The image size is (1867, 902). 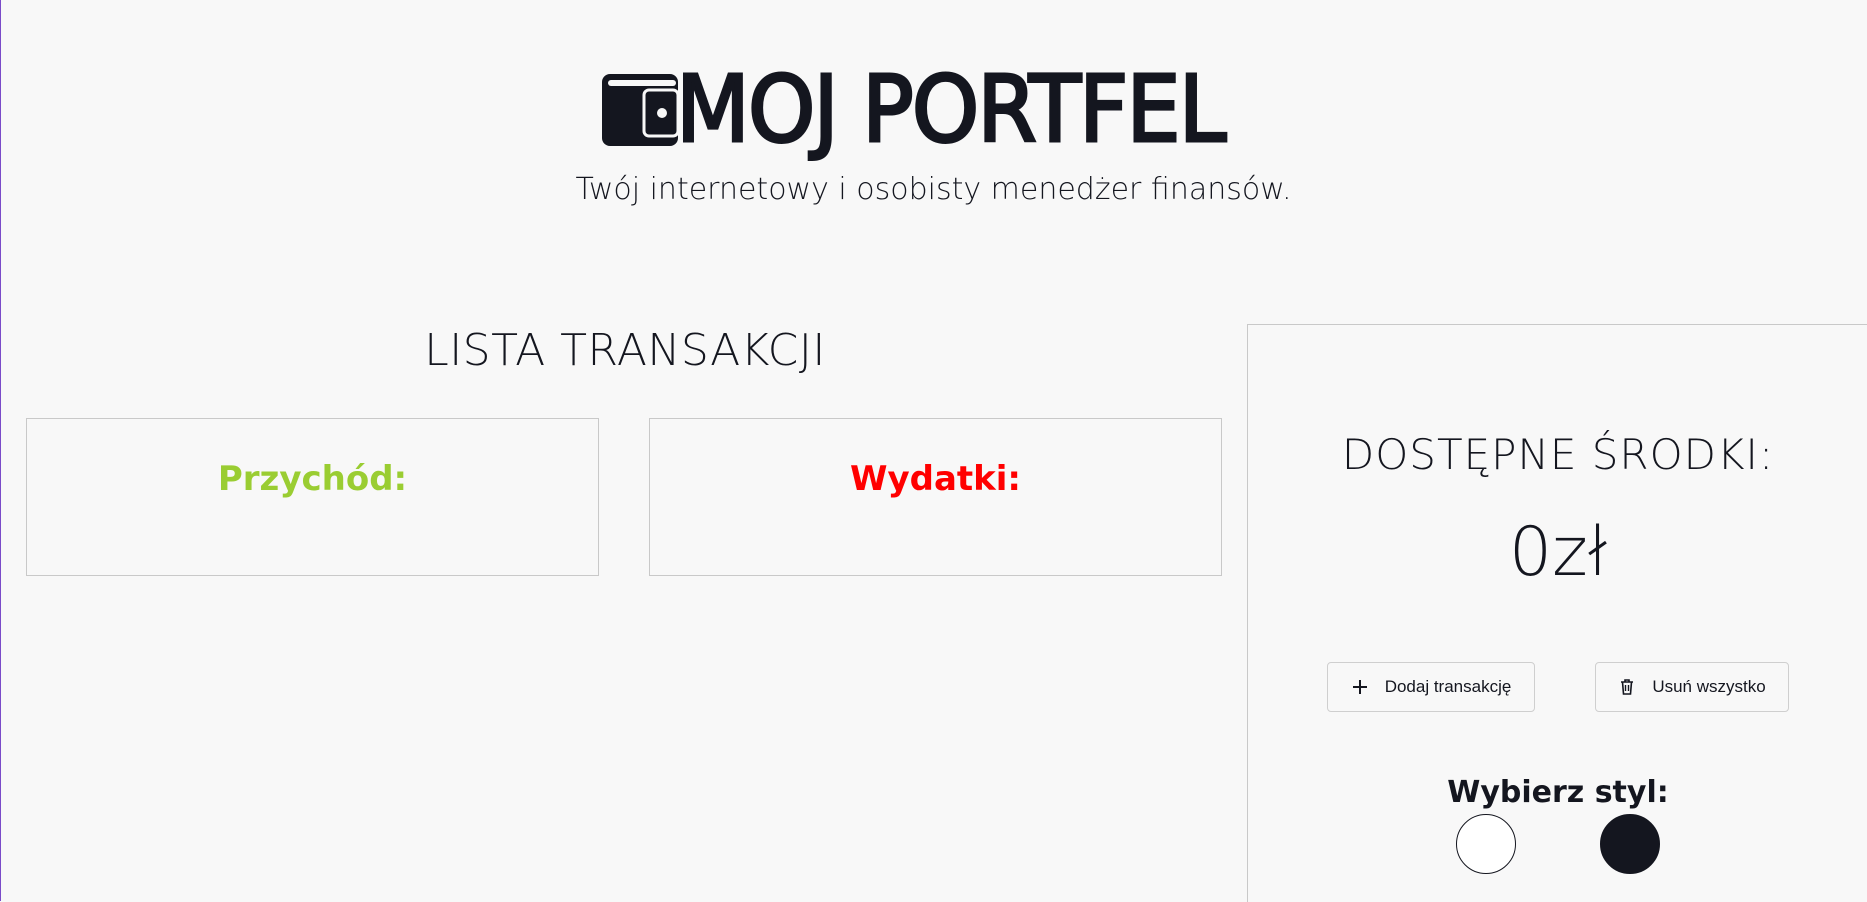 I want to click on logo: MOJ PORTFEL, so click(x=933, y=109).